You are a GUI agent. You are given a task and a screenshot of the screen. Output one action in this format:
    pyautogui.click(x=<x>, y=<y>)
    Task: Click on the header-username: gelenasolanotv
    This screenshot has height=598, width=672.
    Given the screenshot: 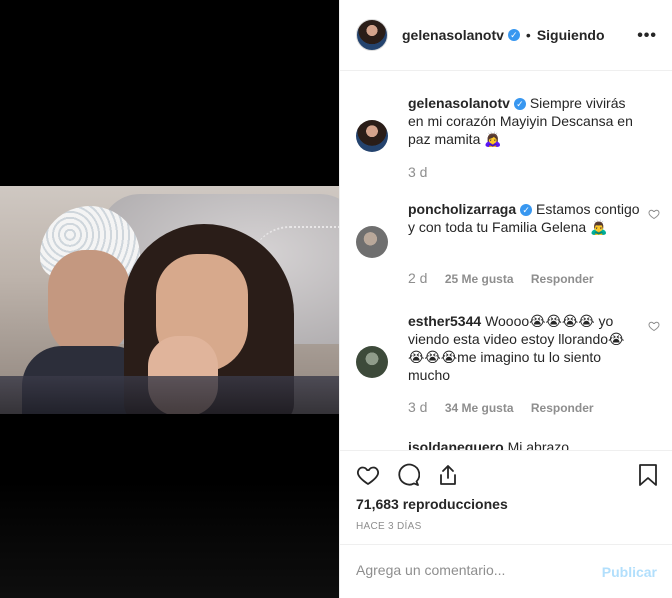 What is the action you would take?
    pyautogui.click(x=453, y=35)
    